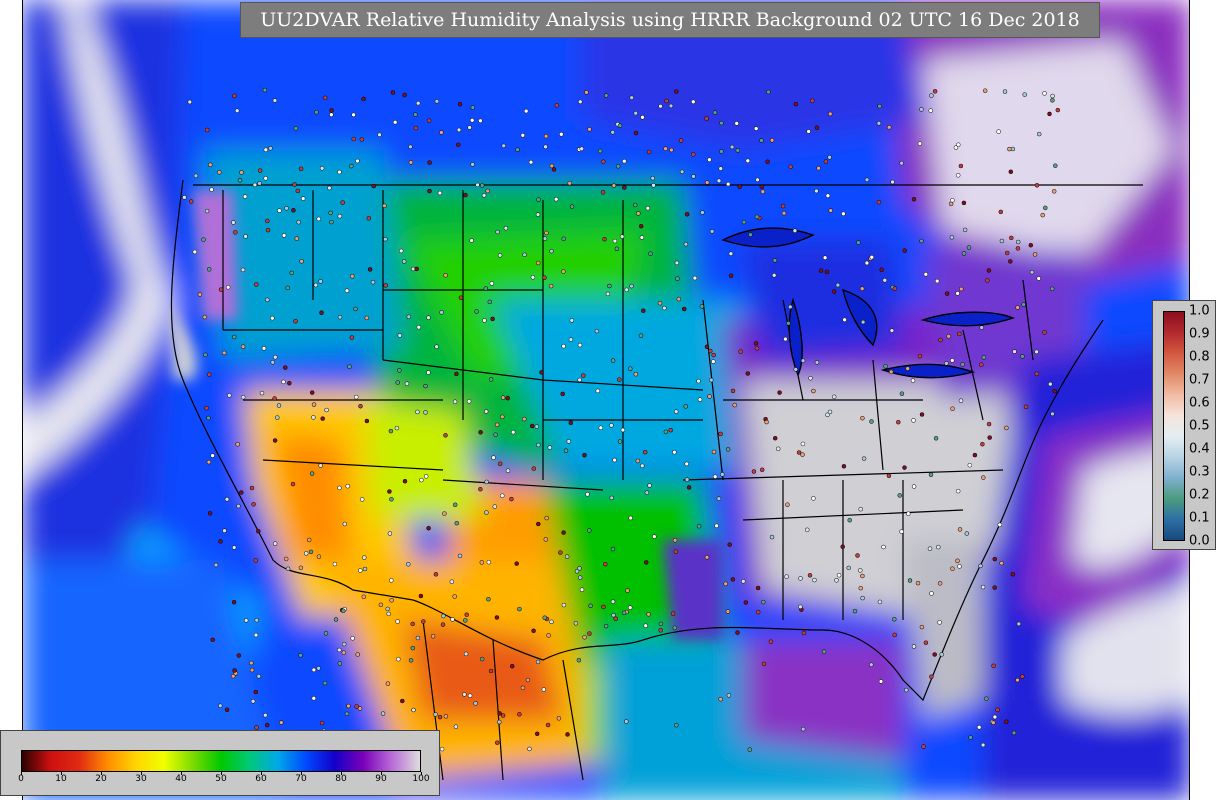 This screenshot has width=1216, height=800. I want to click on obs-tick-label: 0.3, so click(1199, 472).